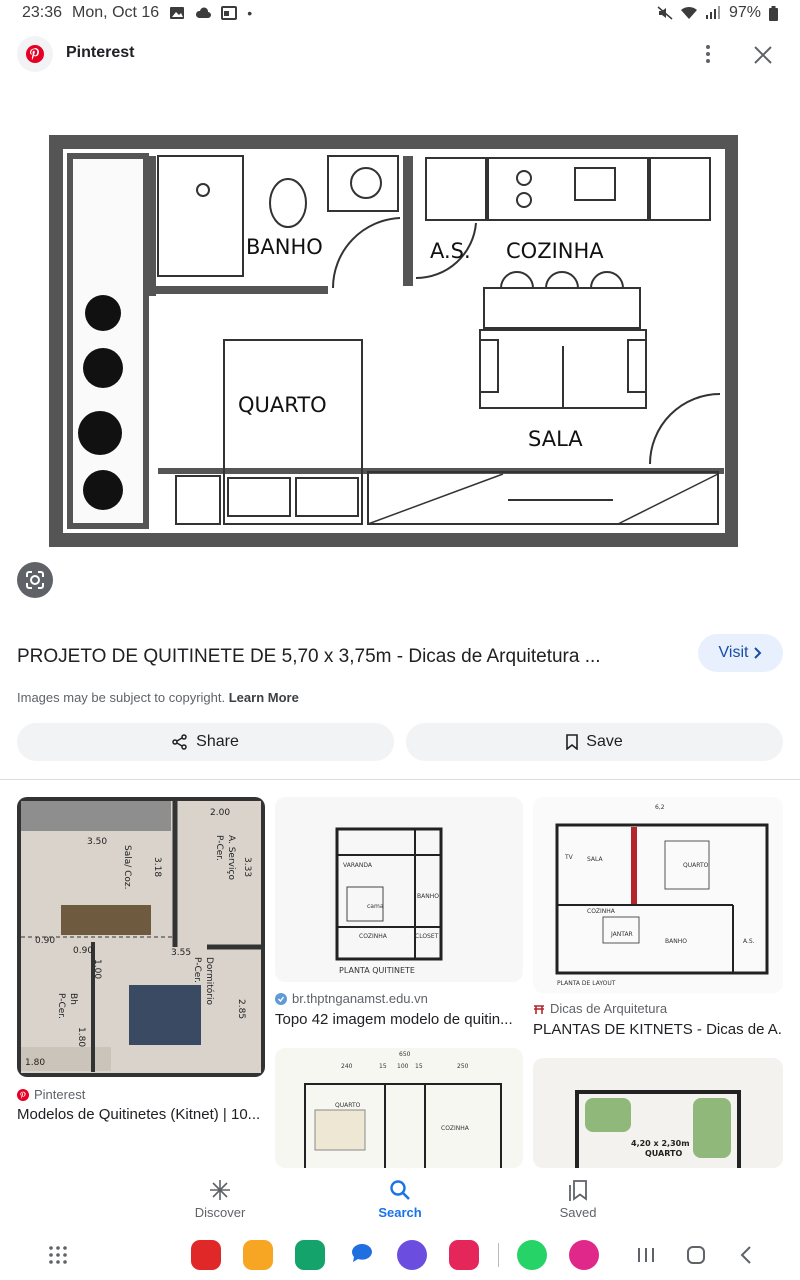 Image resolution: width=800 pixels, height=1280 pixels. What do you see at coordinates (121, 697) in the screenshot?
I see `copyright-text: Images may be subject to copyright.` at bounding box center [121, 697].